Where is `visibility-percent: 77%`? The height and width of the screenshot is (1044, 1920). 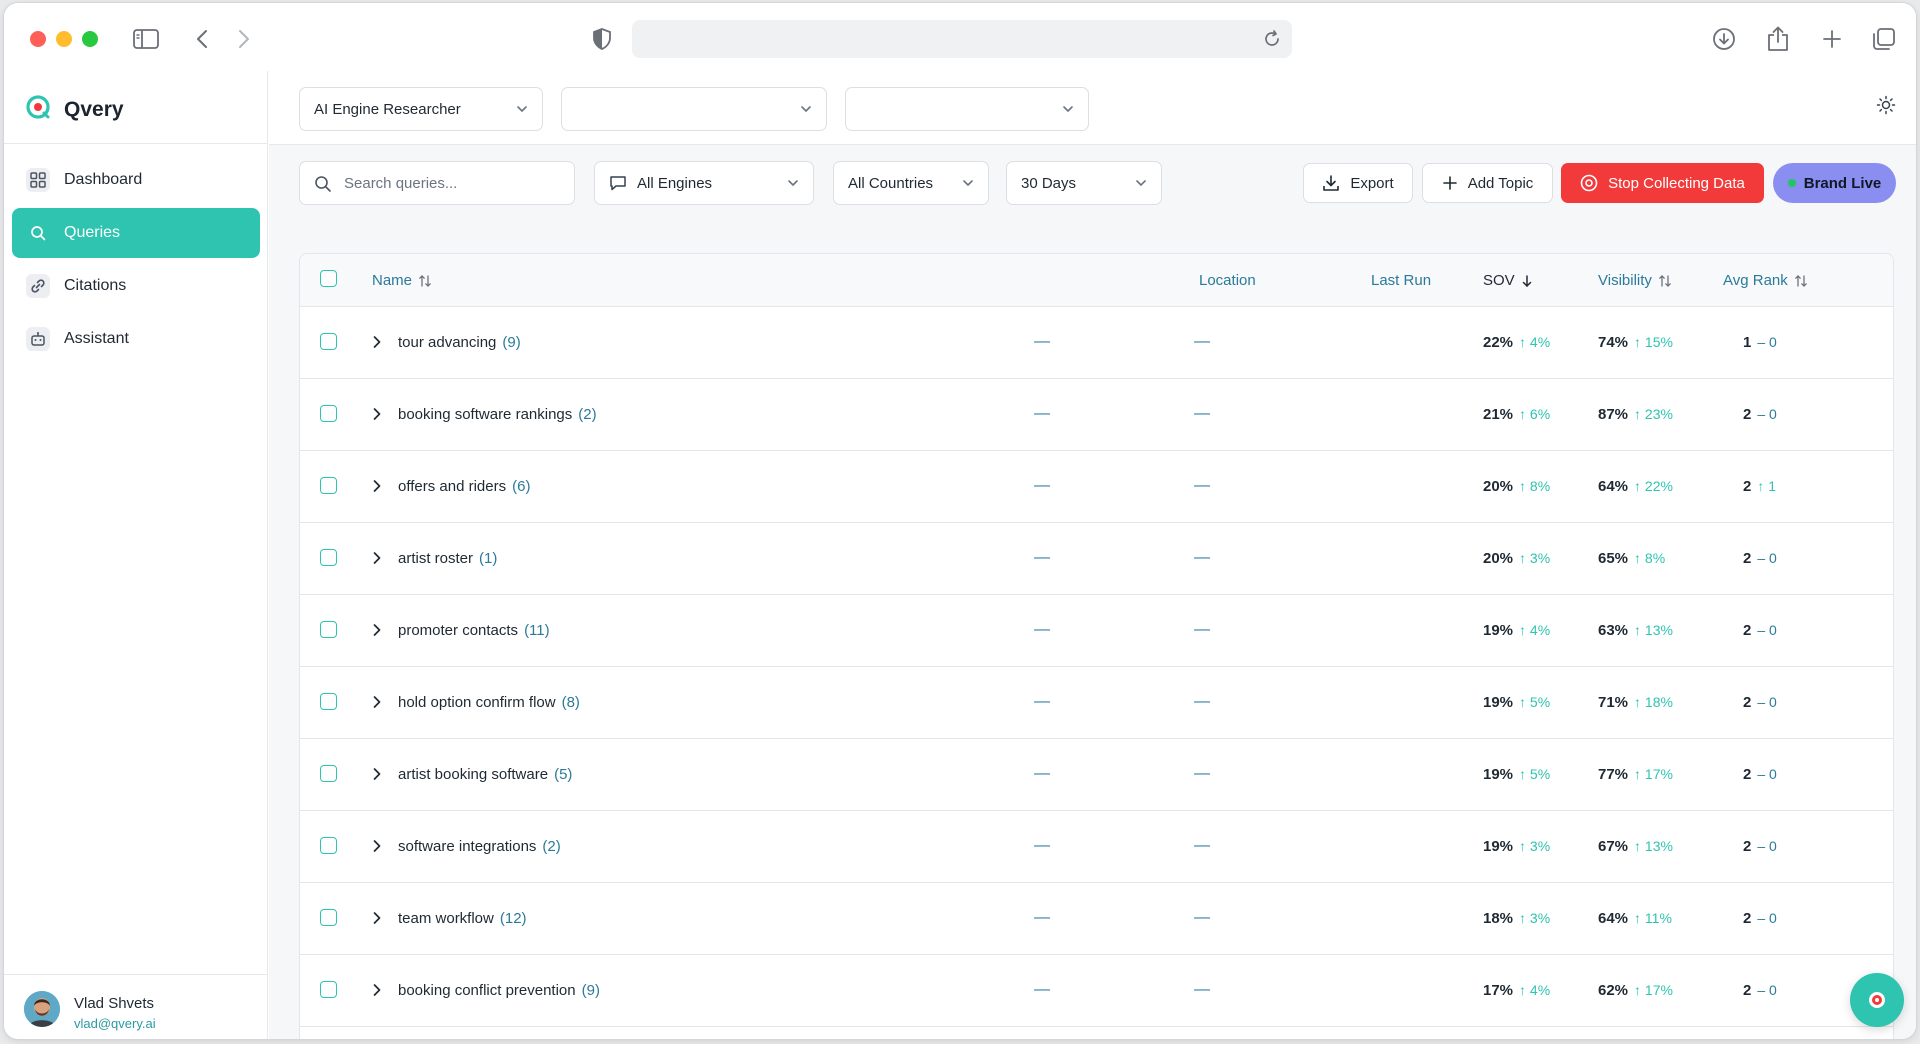 visibility-percent: 77% is located at coordinates (1613, 774).